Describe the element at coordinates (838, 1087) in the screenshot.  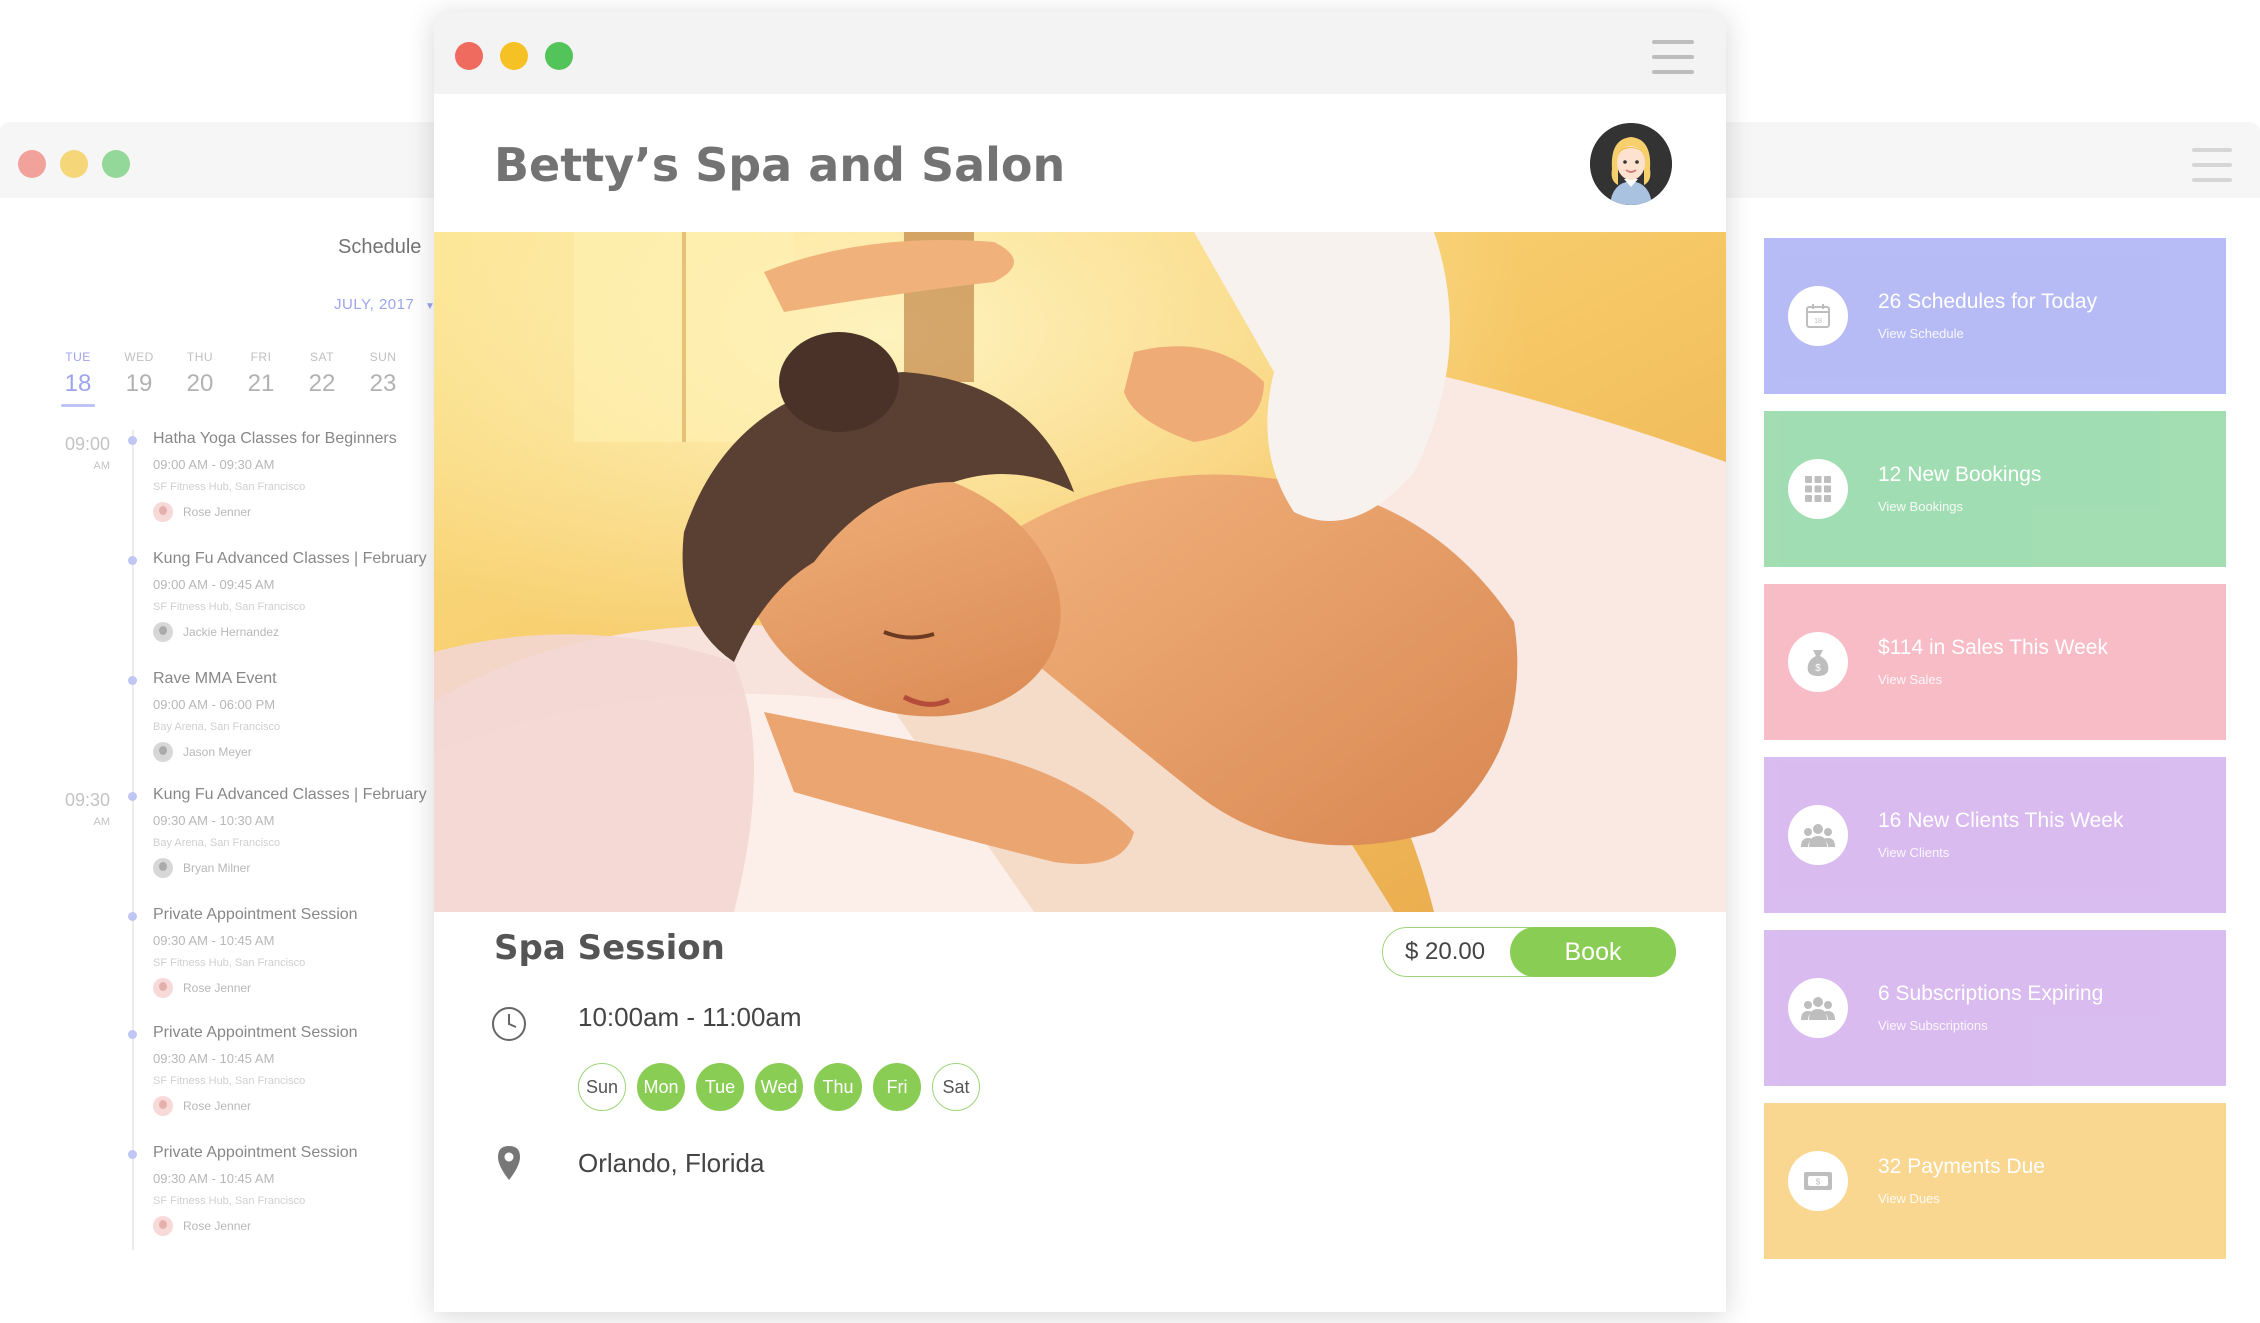
I see `weekday-thu: Thu` at that location.